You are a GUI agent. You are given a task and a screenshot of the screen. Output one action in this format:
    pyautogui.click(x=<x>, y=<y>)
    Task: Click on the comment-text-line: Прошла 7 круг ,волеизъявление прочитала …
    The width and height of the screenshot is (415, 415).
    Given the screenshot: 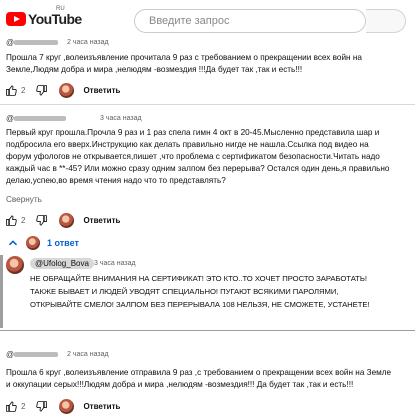 What is the action you would take?
    pyautogui.click(x=184, y=57)
    